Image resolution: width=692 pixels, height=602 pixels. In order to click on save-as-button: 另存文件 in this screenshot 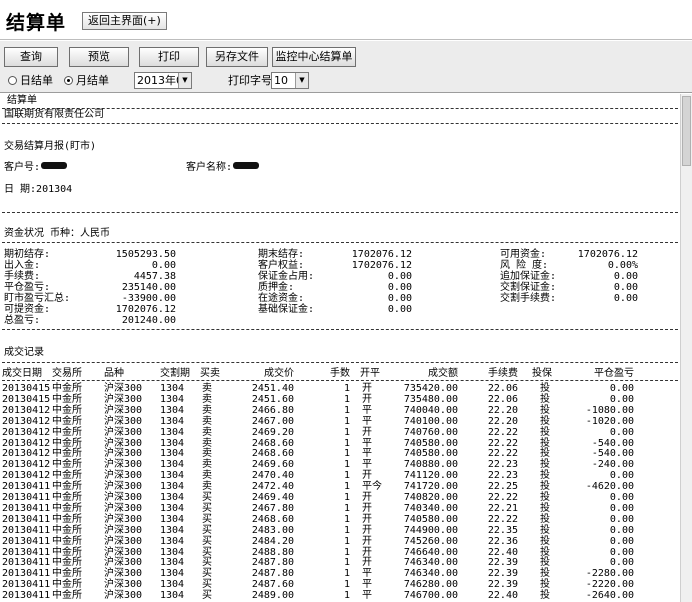, I will do `click(237, 57)`.